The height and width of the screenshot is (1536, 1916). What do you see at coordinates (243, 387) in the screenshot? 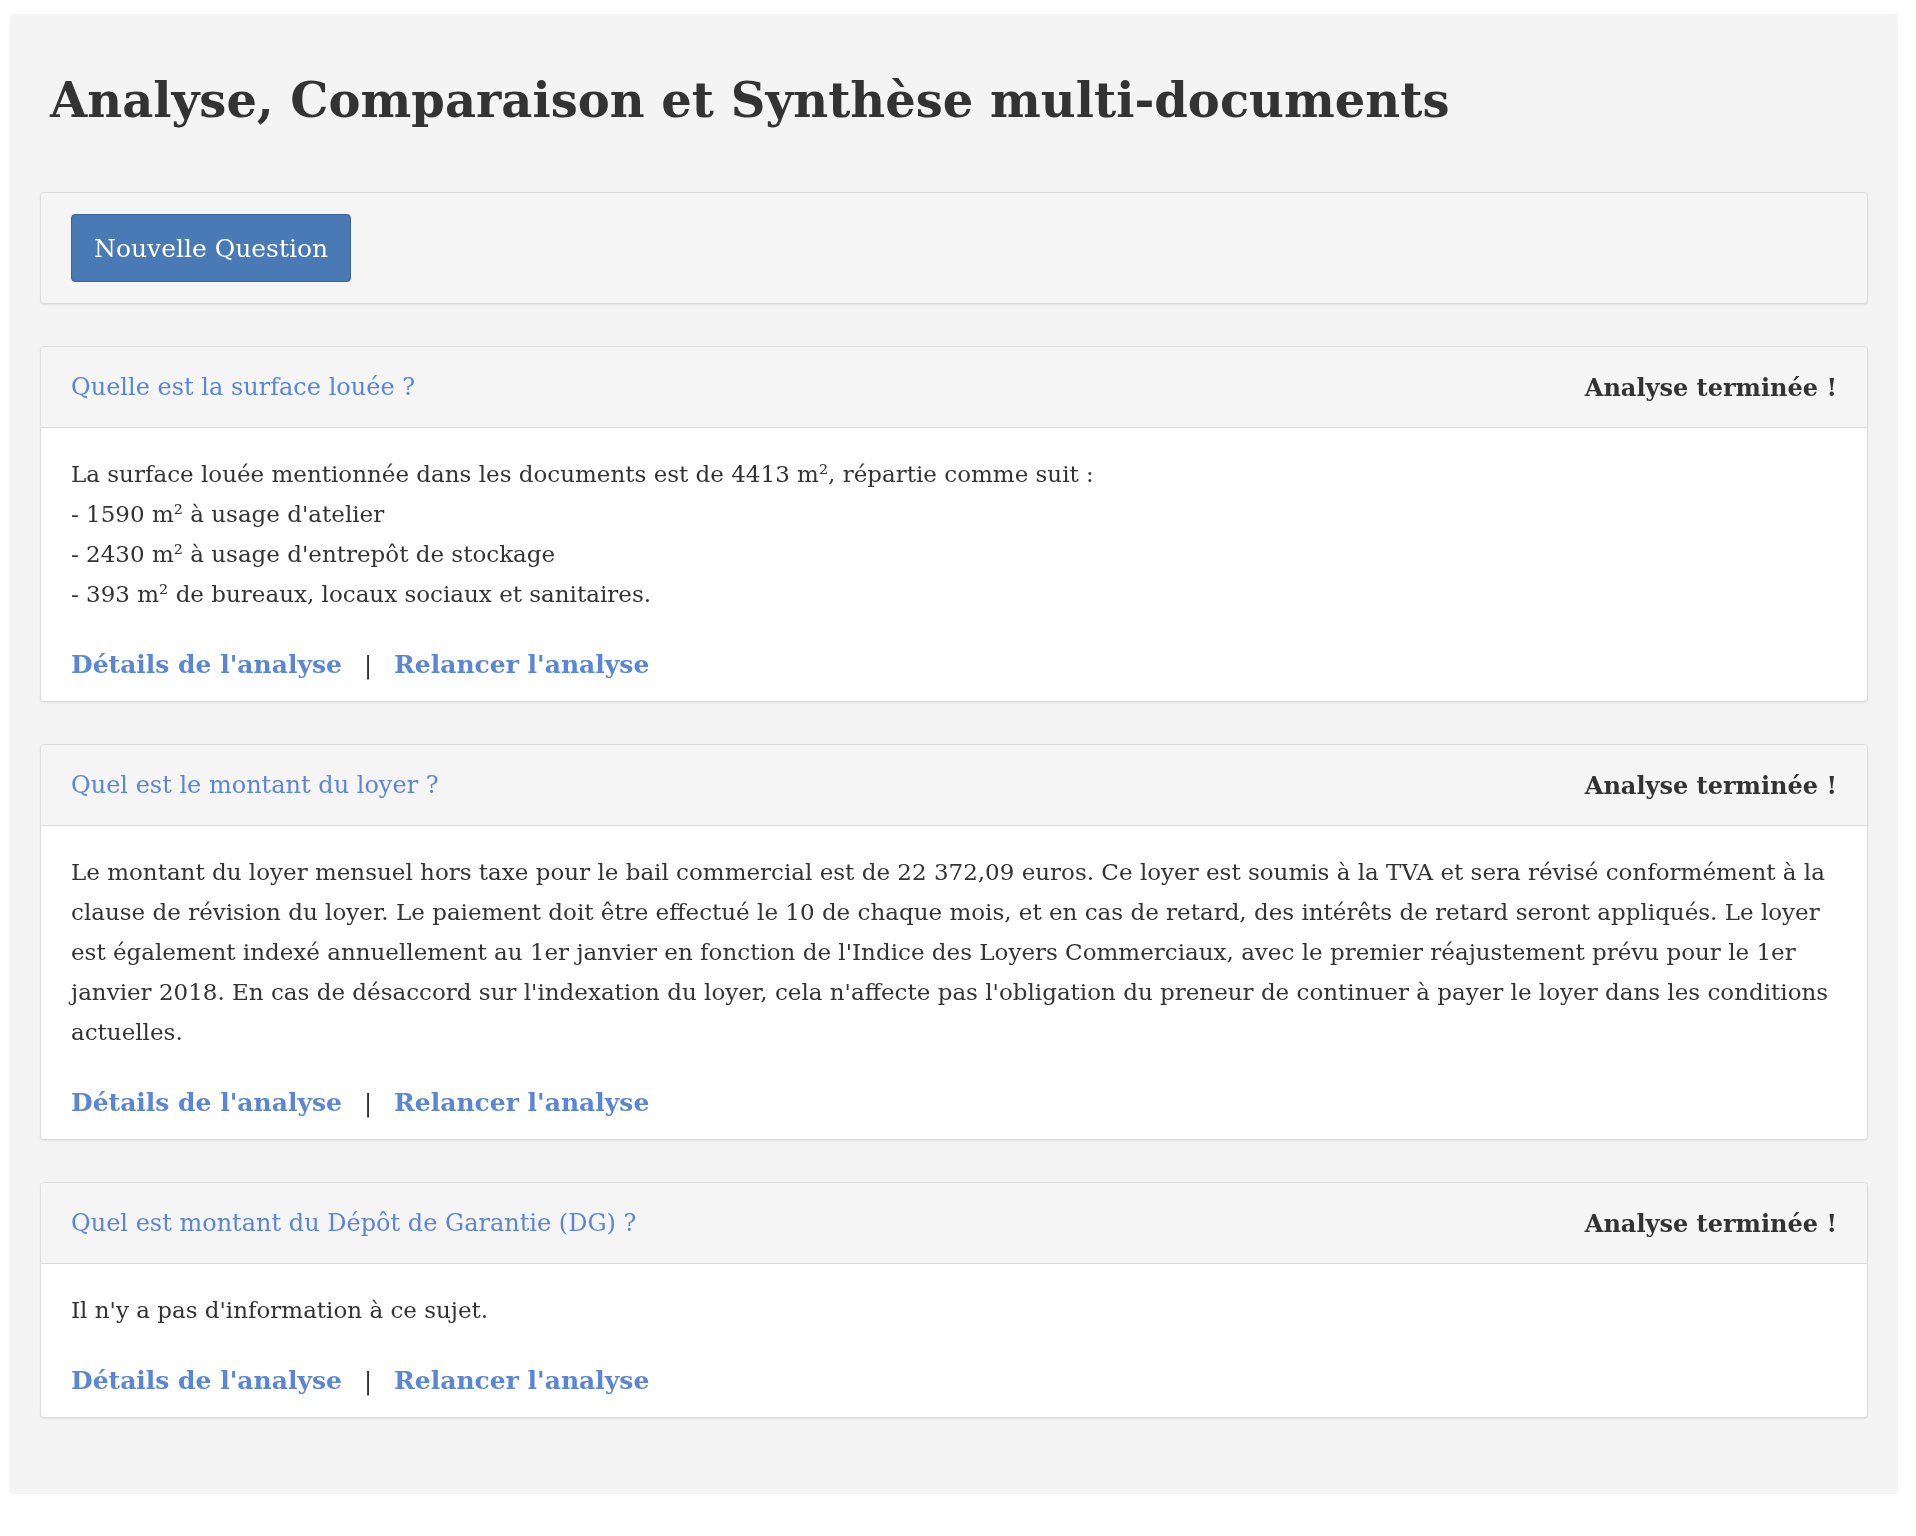
I see `question-link: Quelle est la surface louée ?` at bounding box center [243, 387].